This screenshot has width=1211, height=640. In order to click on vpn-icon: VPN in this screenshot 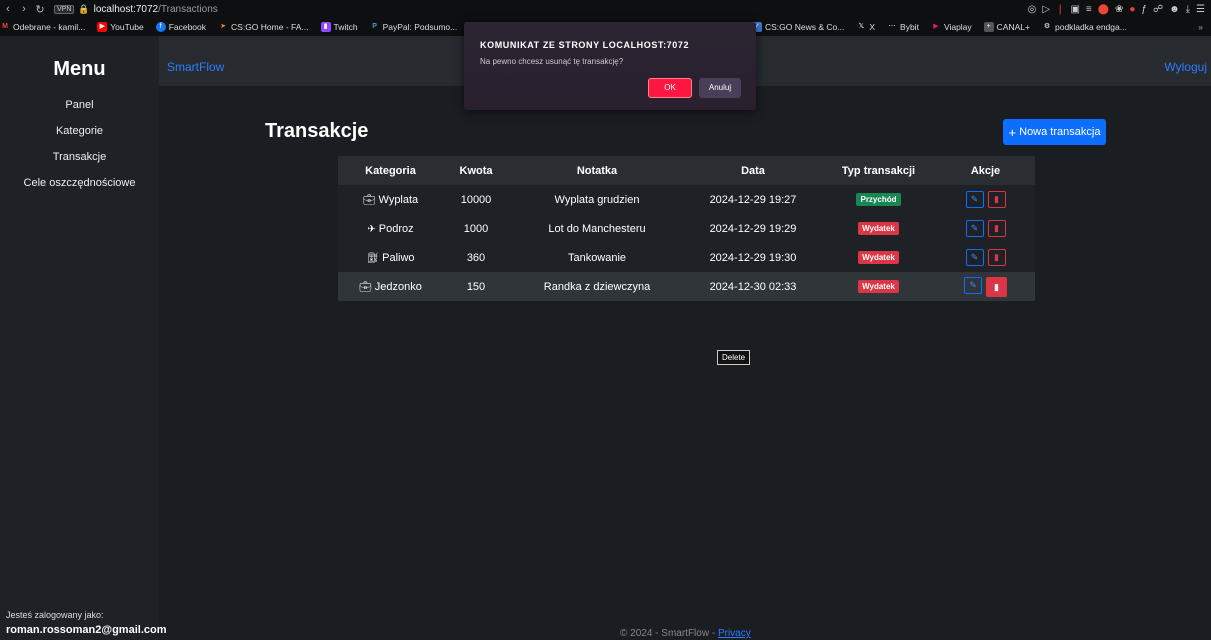, I will do `click(64, 9)`.